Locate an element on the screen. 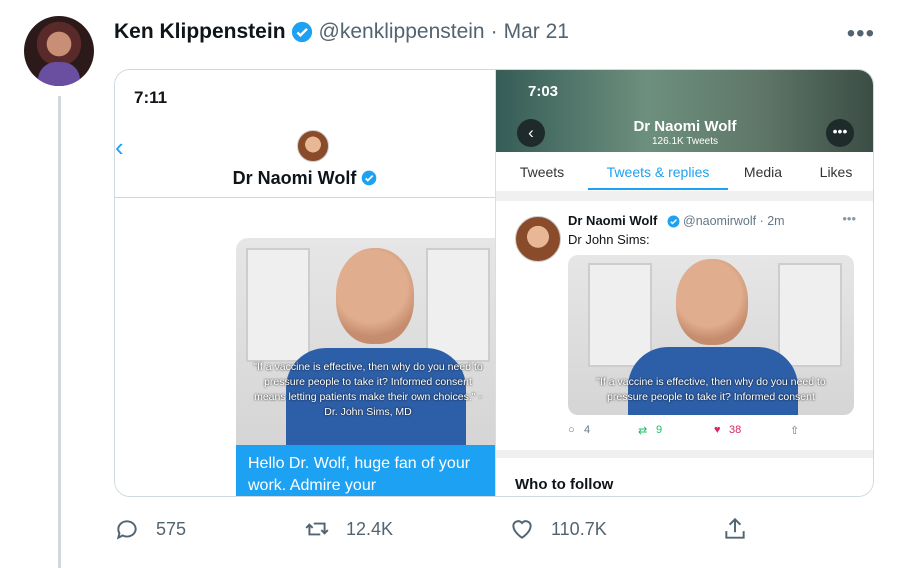 This screenshot has height=568, width=915. right-like-icon: ♥ is located at coordinates (717, 430).